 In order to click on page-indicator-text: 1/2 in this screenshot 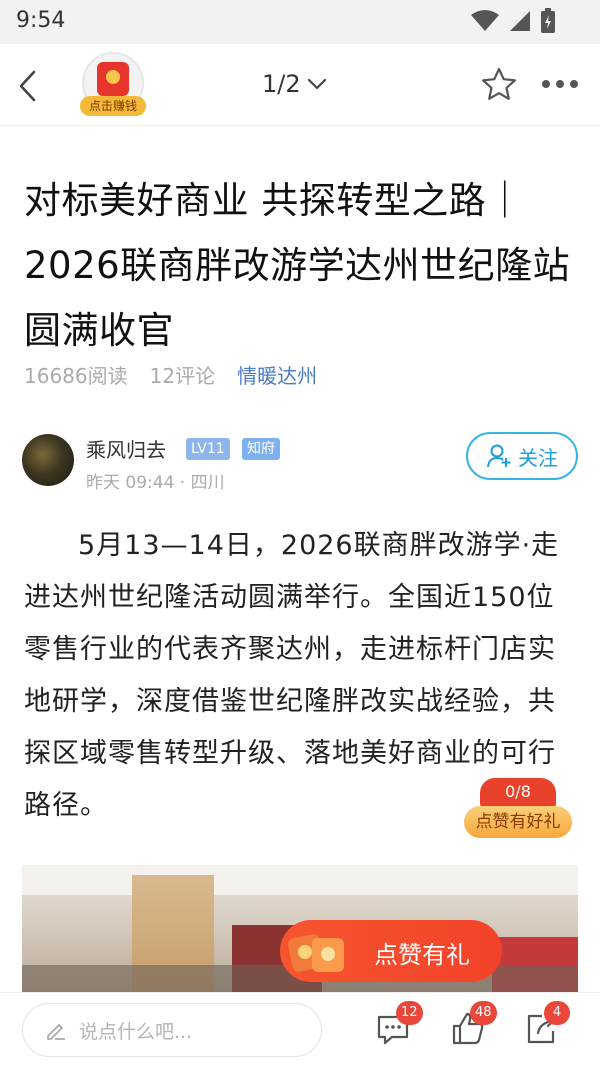, I will do `click(281, 84)`.